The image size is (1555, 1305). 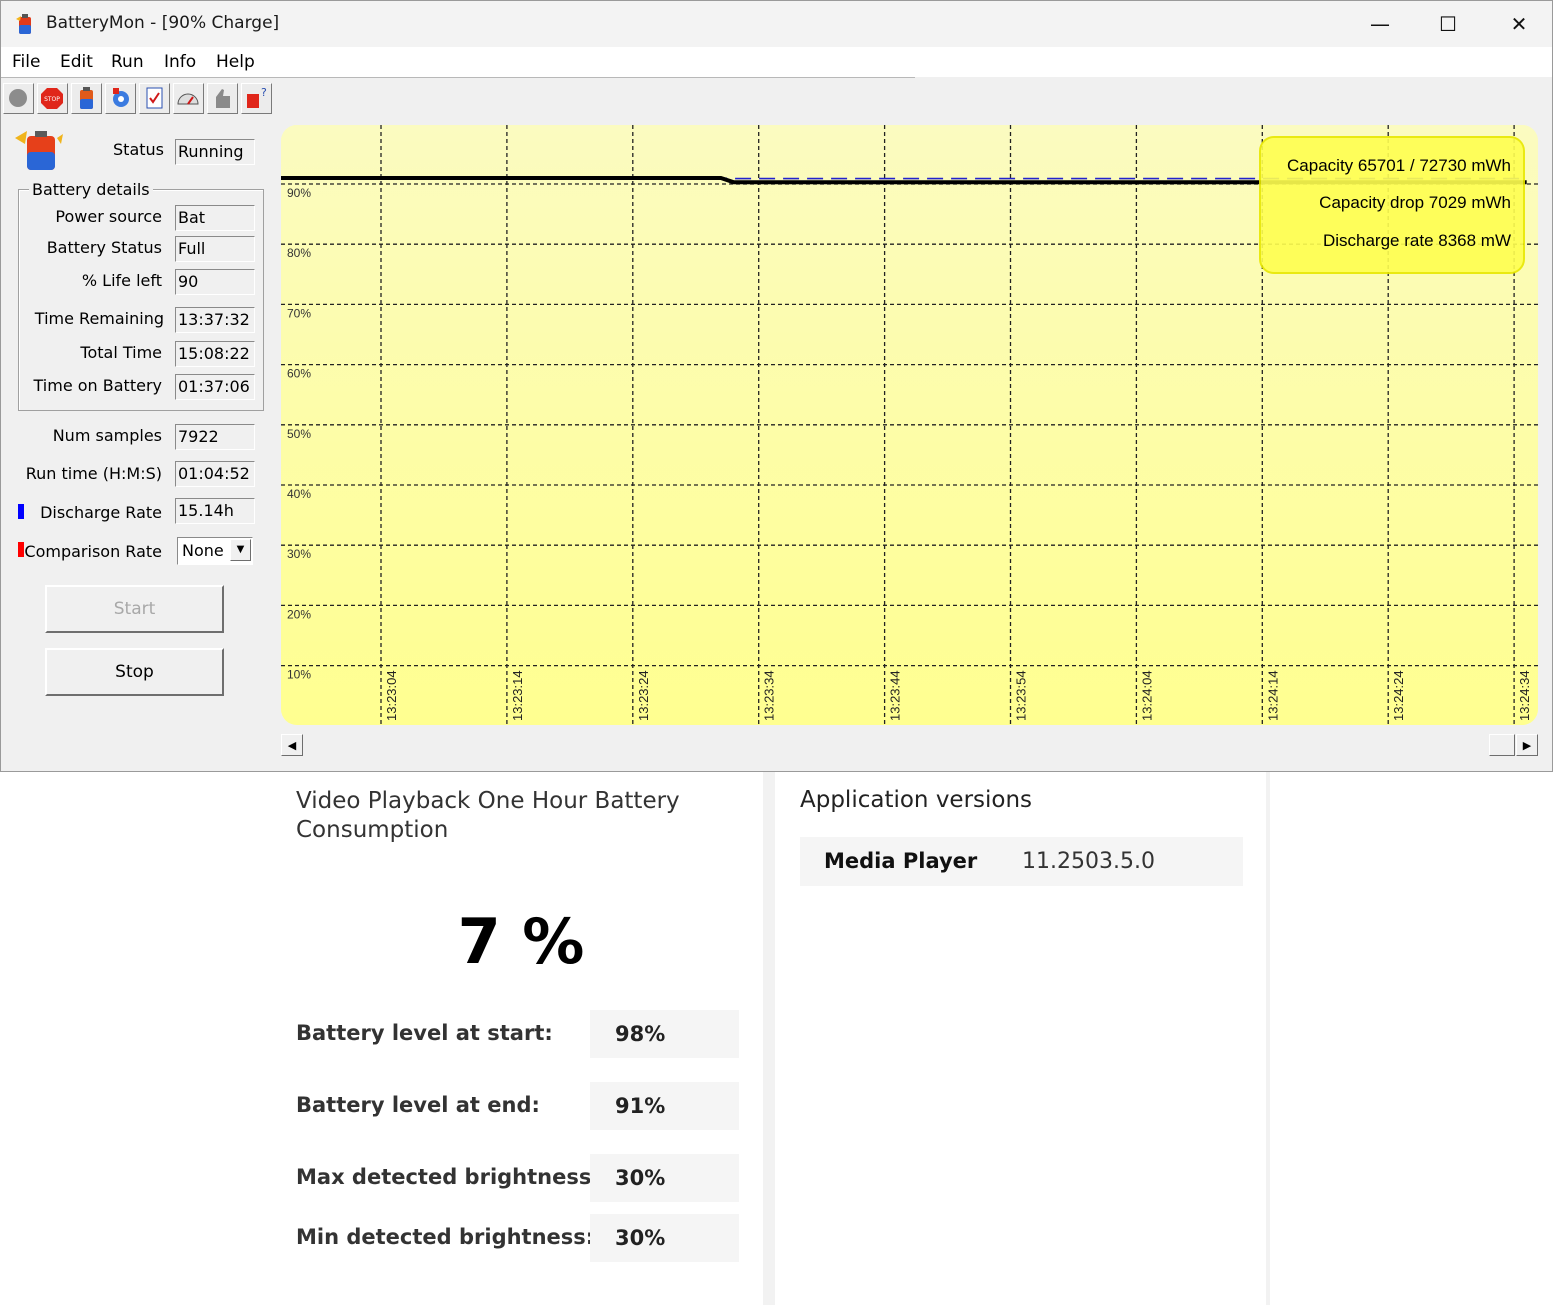 What do you see at coordinates (134, 672) in the screenshot?
I see `stop-button: Stop` at bounding box center [134, 672].